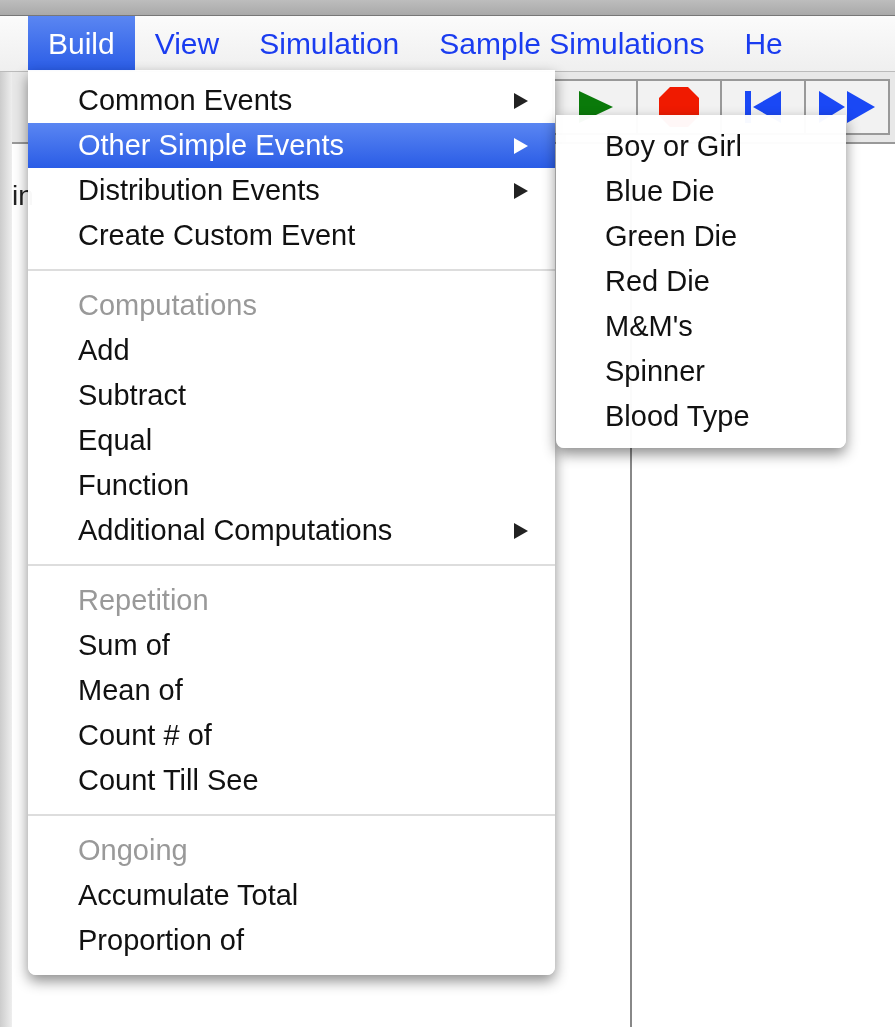 The height and width of the screenshot is (1027, 895). I want to click on menu-bar-item: Simulation, so click(329, 43).